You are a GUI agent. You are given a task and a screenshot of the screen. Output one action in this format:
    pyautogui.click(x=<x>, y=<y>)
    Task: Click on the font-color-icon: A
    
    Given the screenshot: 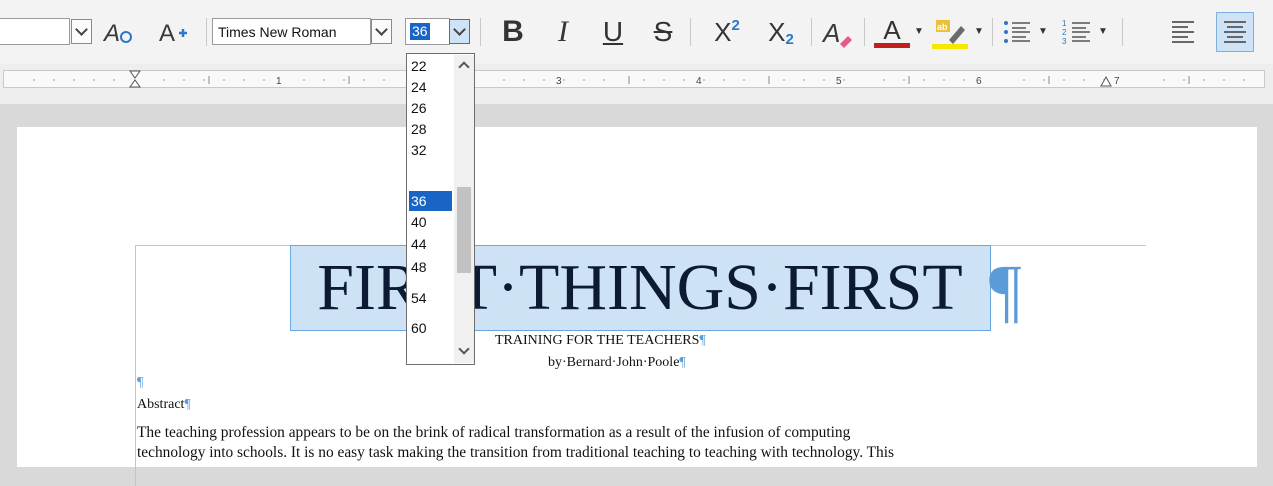 What is the action you would take?
    pyautogui.click(x=892, y=29)
    